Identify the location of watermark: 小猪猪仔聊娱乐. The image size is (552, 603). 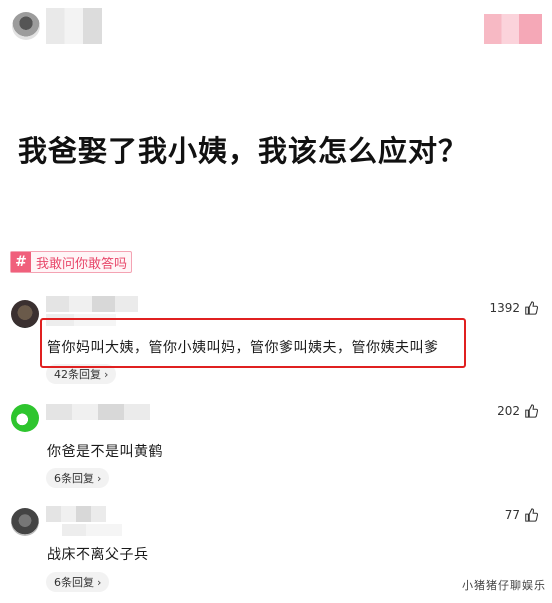
(504, 585).